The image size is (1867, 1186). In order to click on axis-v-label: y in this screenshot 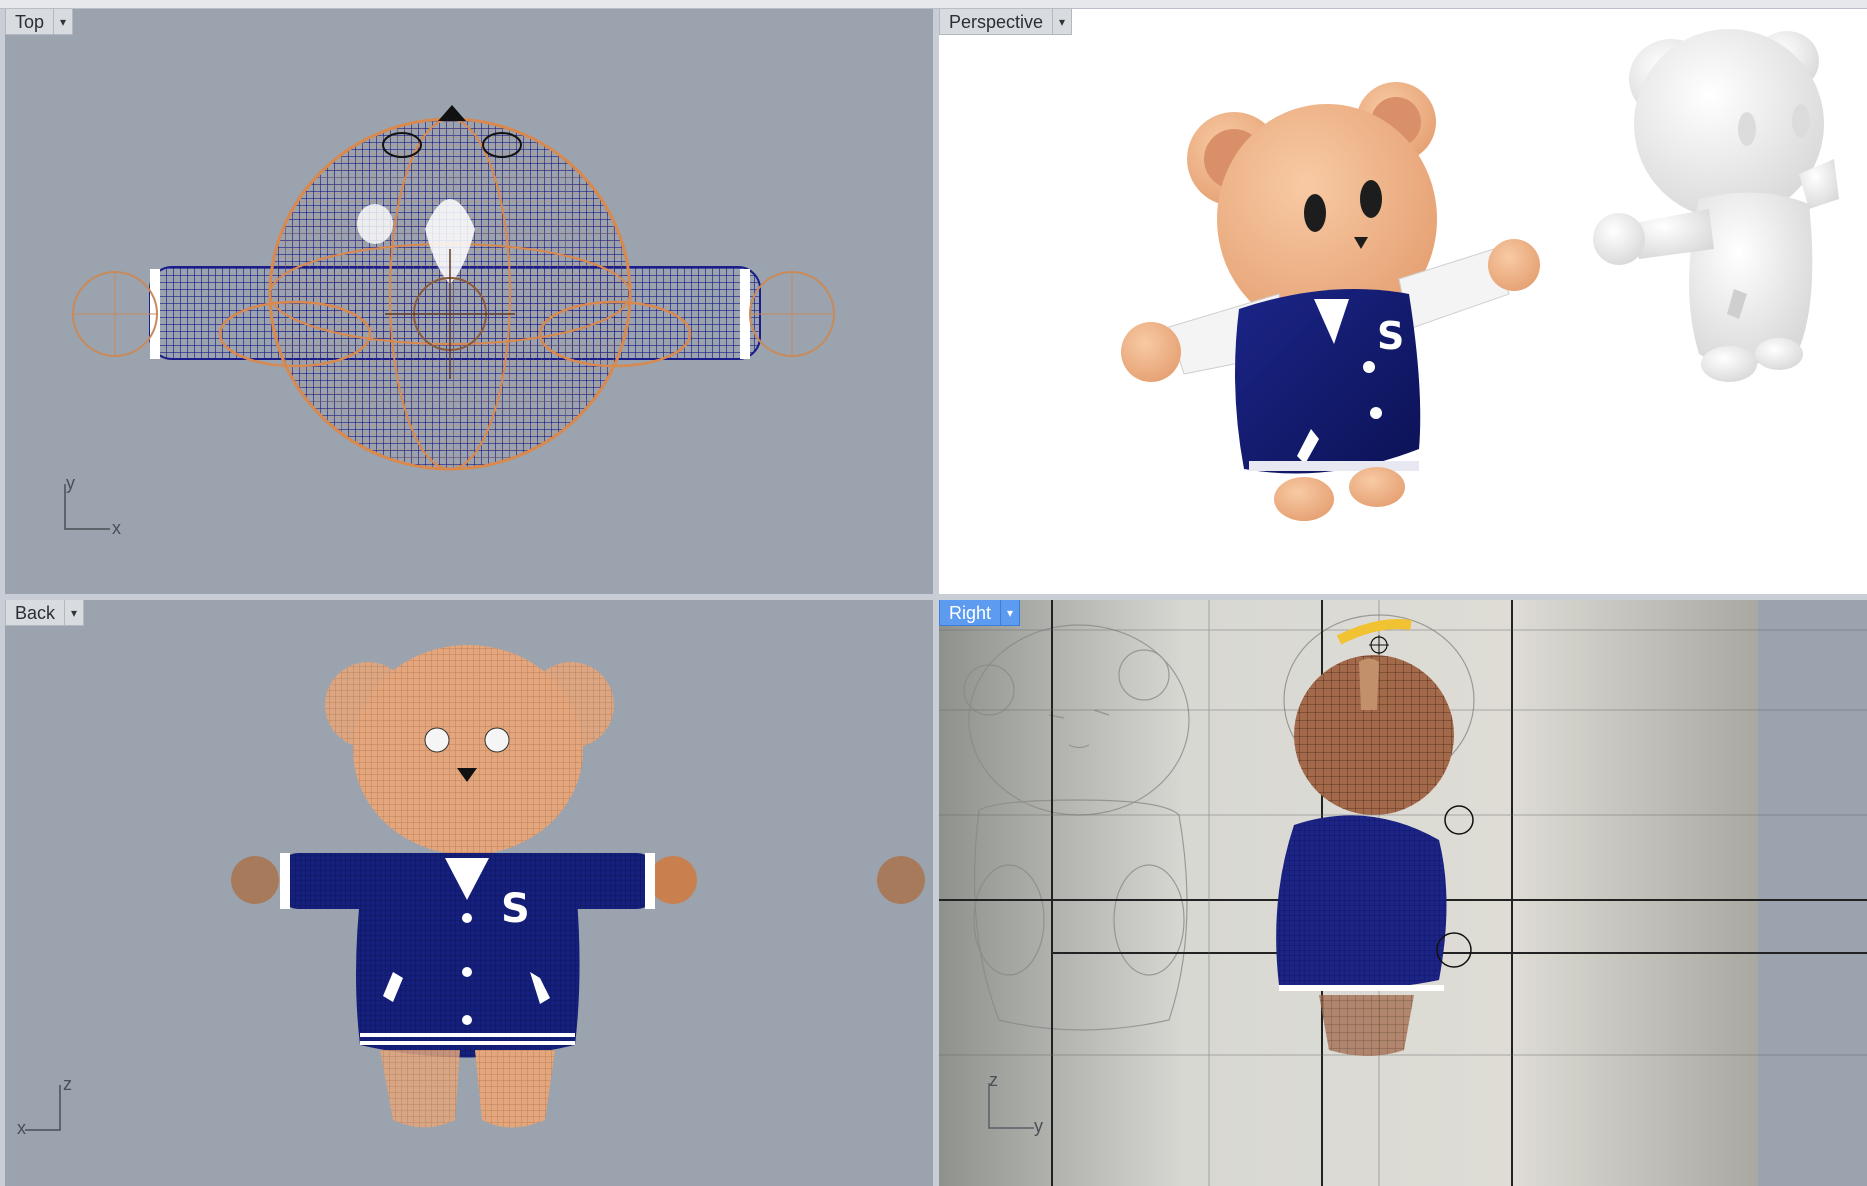, I will do `click(70, 483)`.